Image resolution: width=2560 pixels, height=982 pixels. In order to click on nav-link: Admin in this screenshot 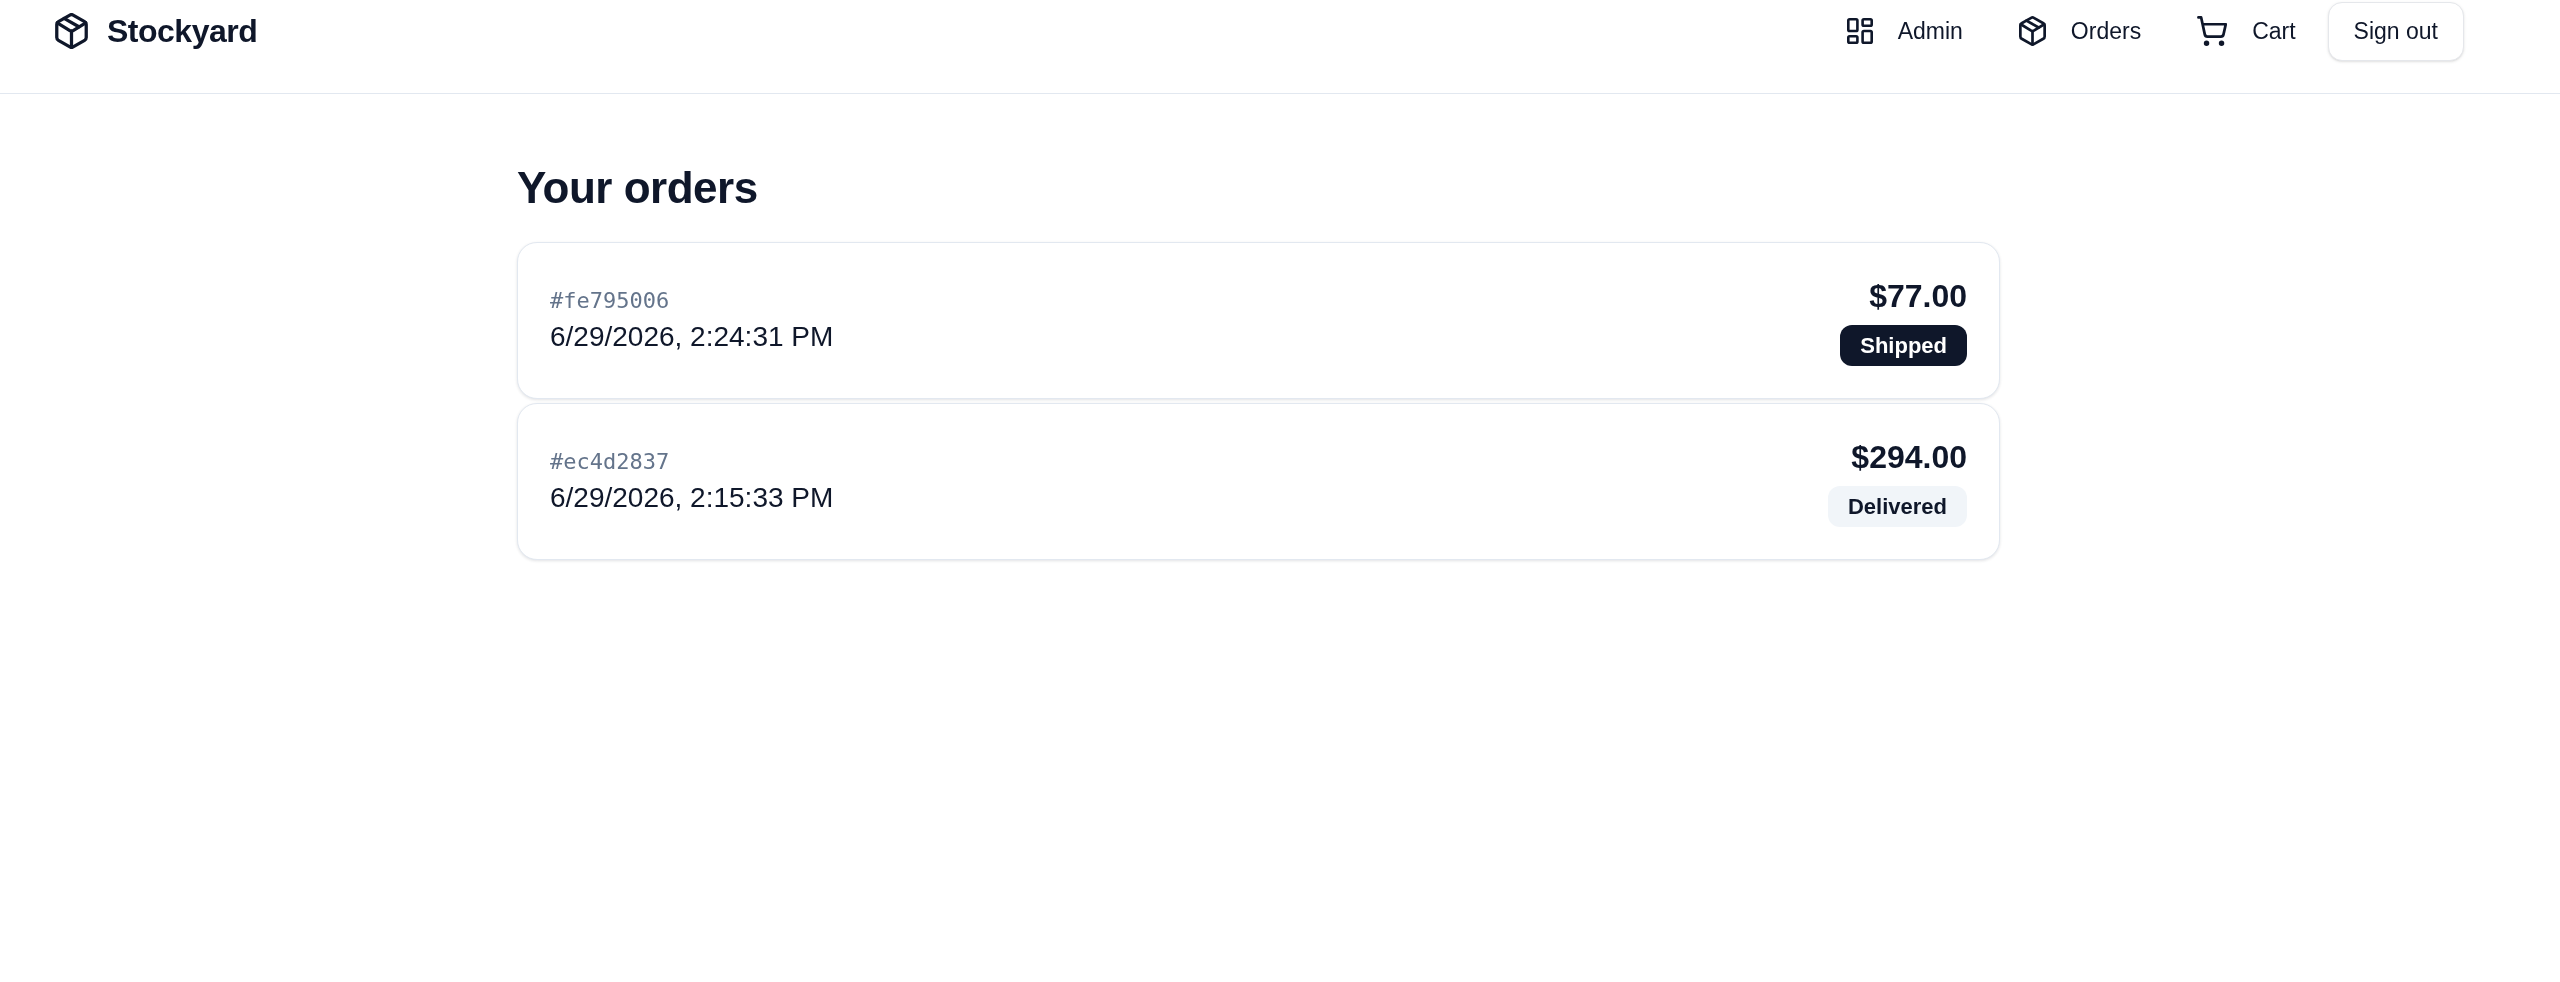, I will do `click(1904, 31)`.